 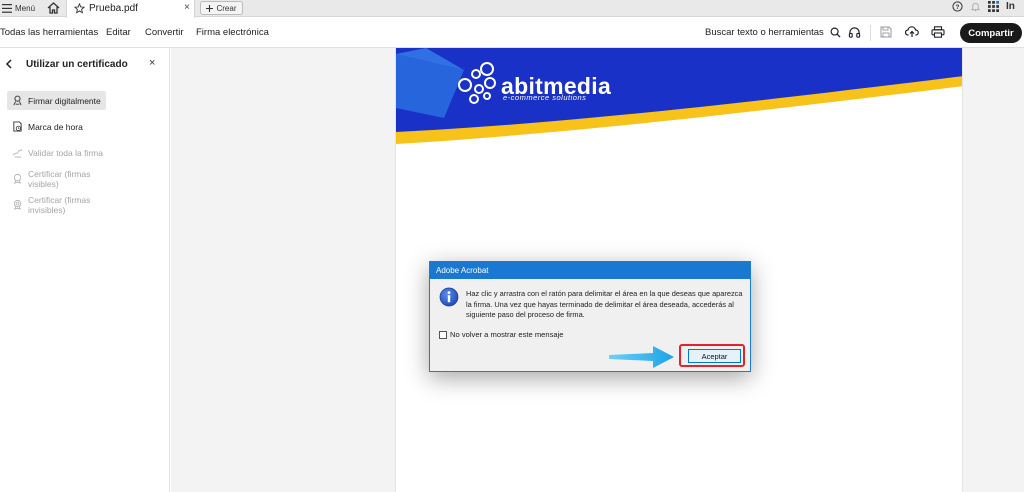 I want to click on plus-icon, so click(x=210, y=8).